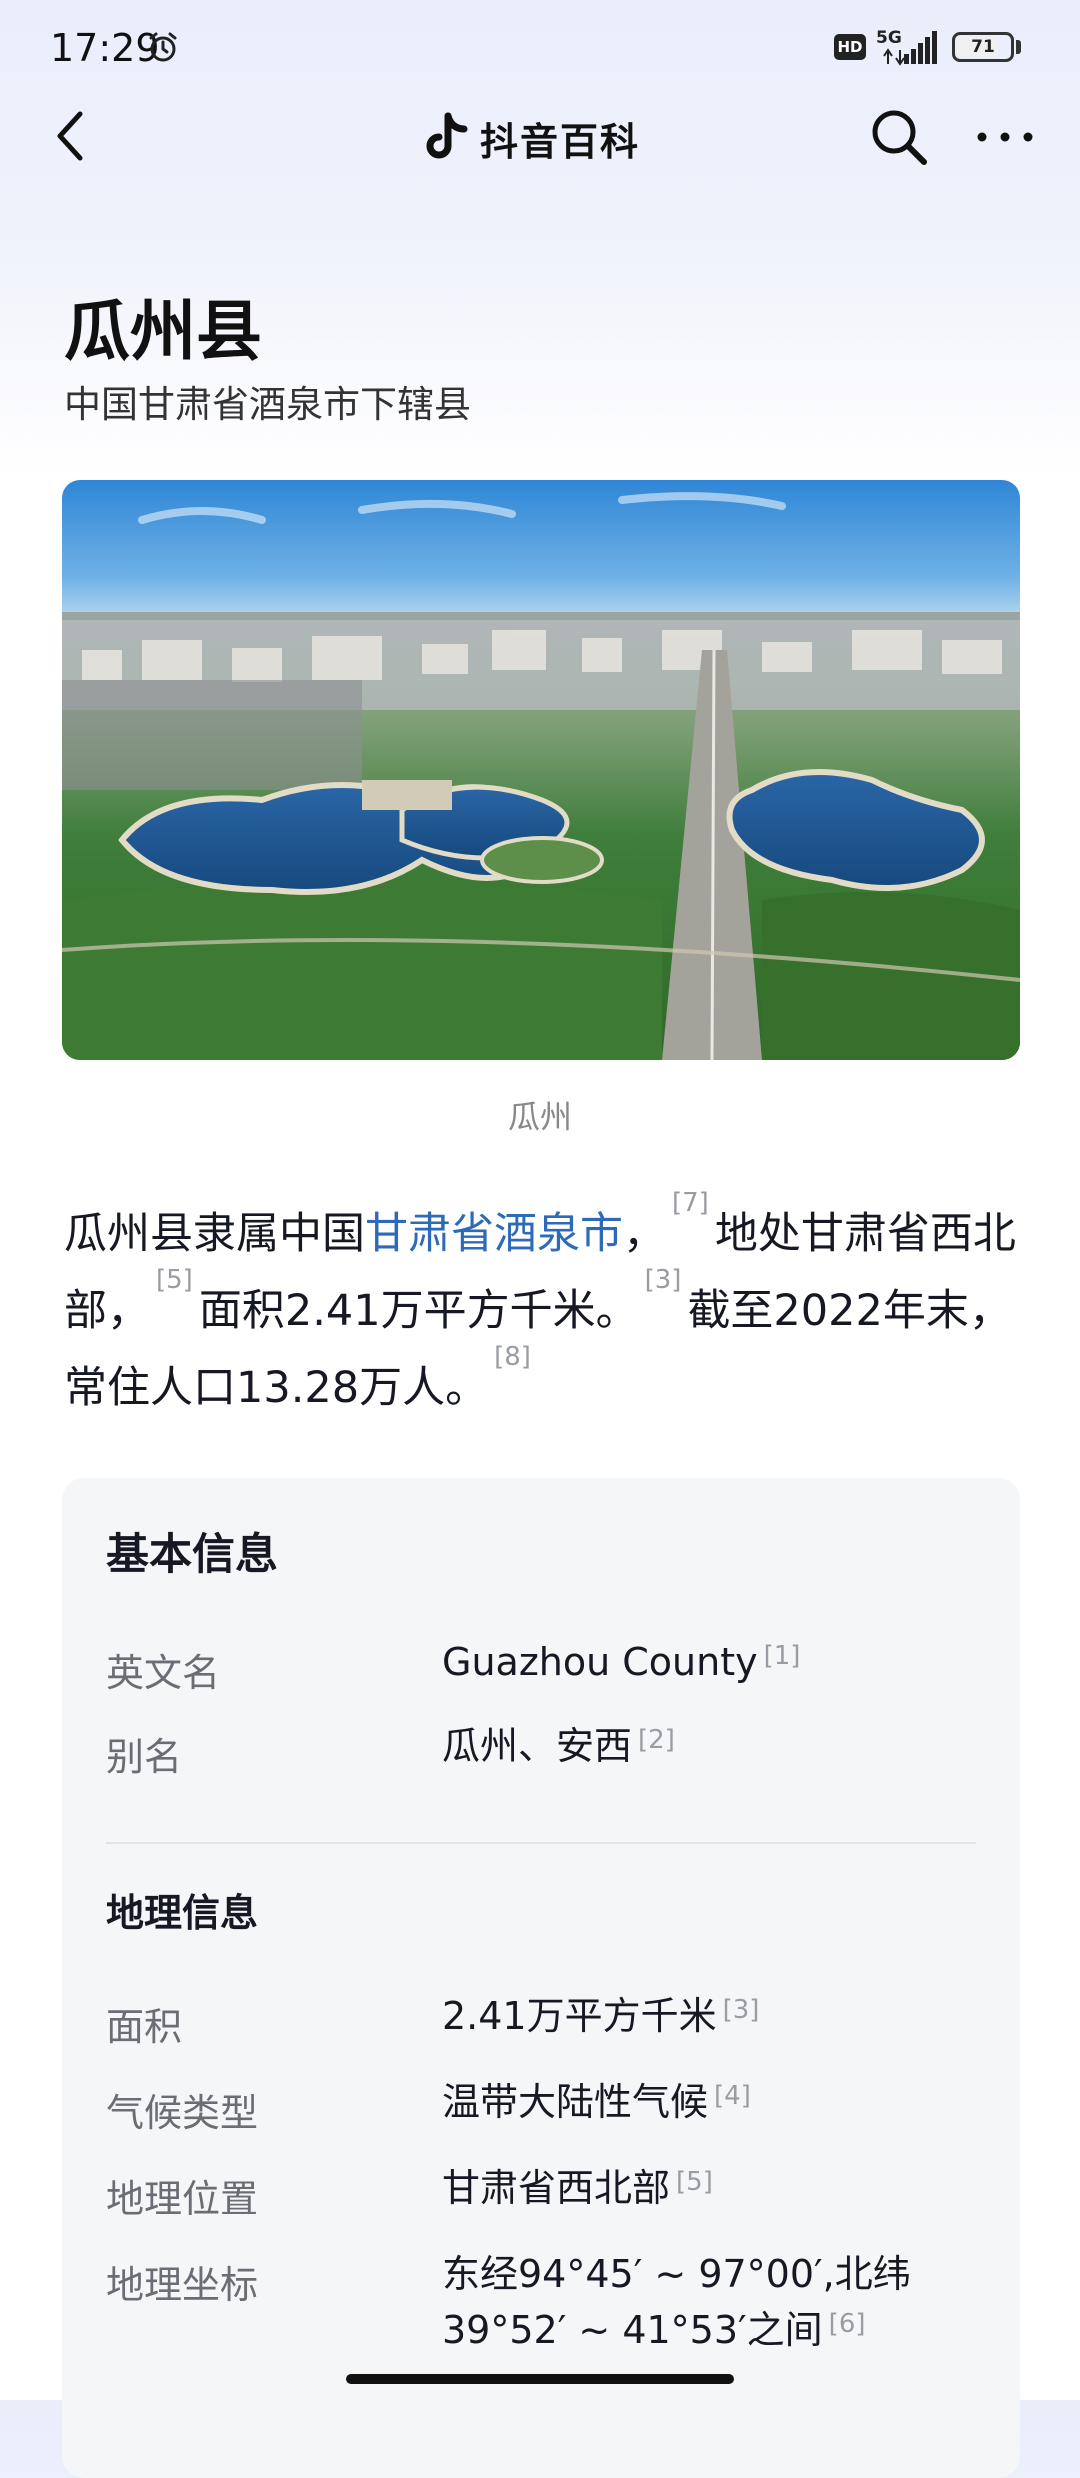 This screenshot has width=1080, height=2478. Describe the element at coordinates (782, 1656) in the screenshot. I see `citation-ref: [1]` at that location.